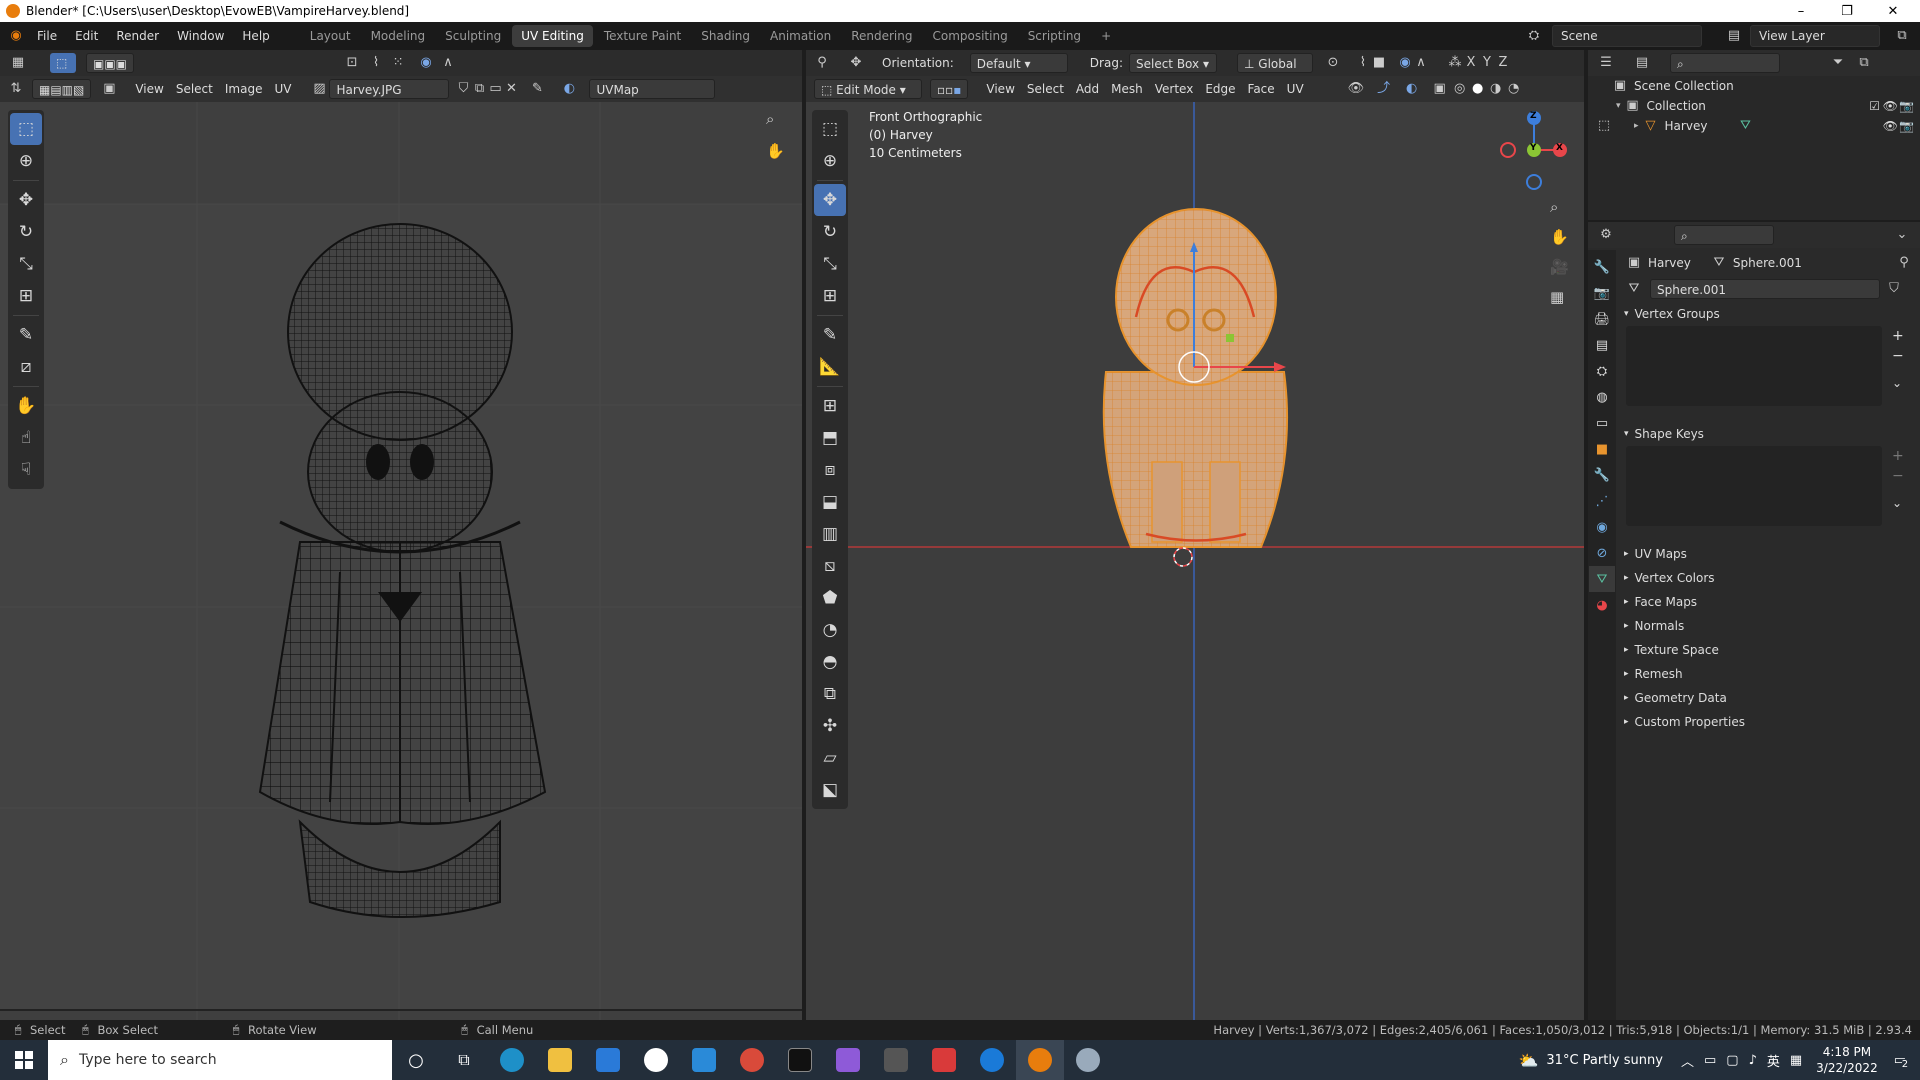 The image size is (1920, 1080). Describe the element at coordinates (398, 63) in the screenshot. I see `snap-target-icon: ⁙` at that location.